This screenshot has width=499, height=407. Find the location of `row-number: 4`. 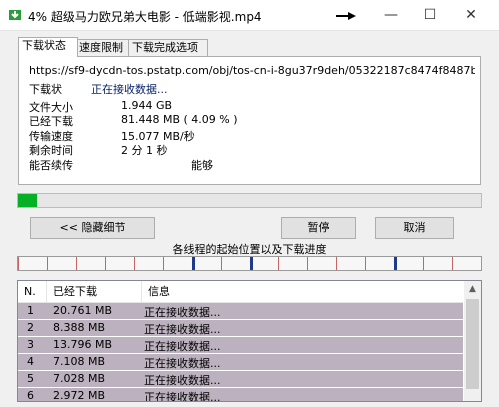

row-number: 4 is located at coordinates (30, 361).